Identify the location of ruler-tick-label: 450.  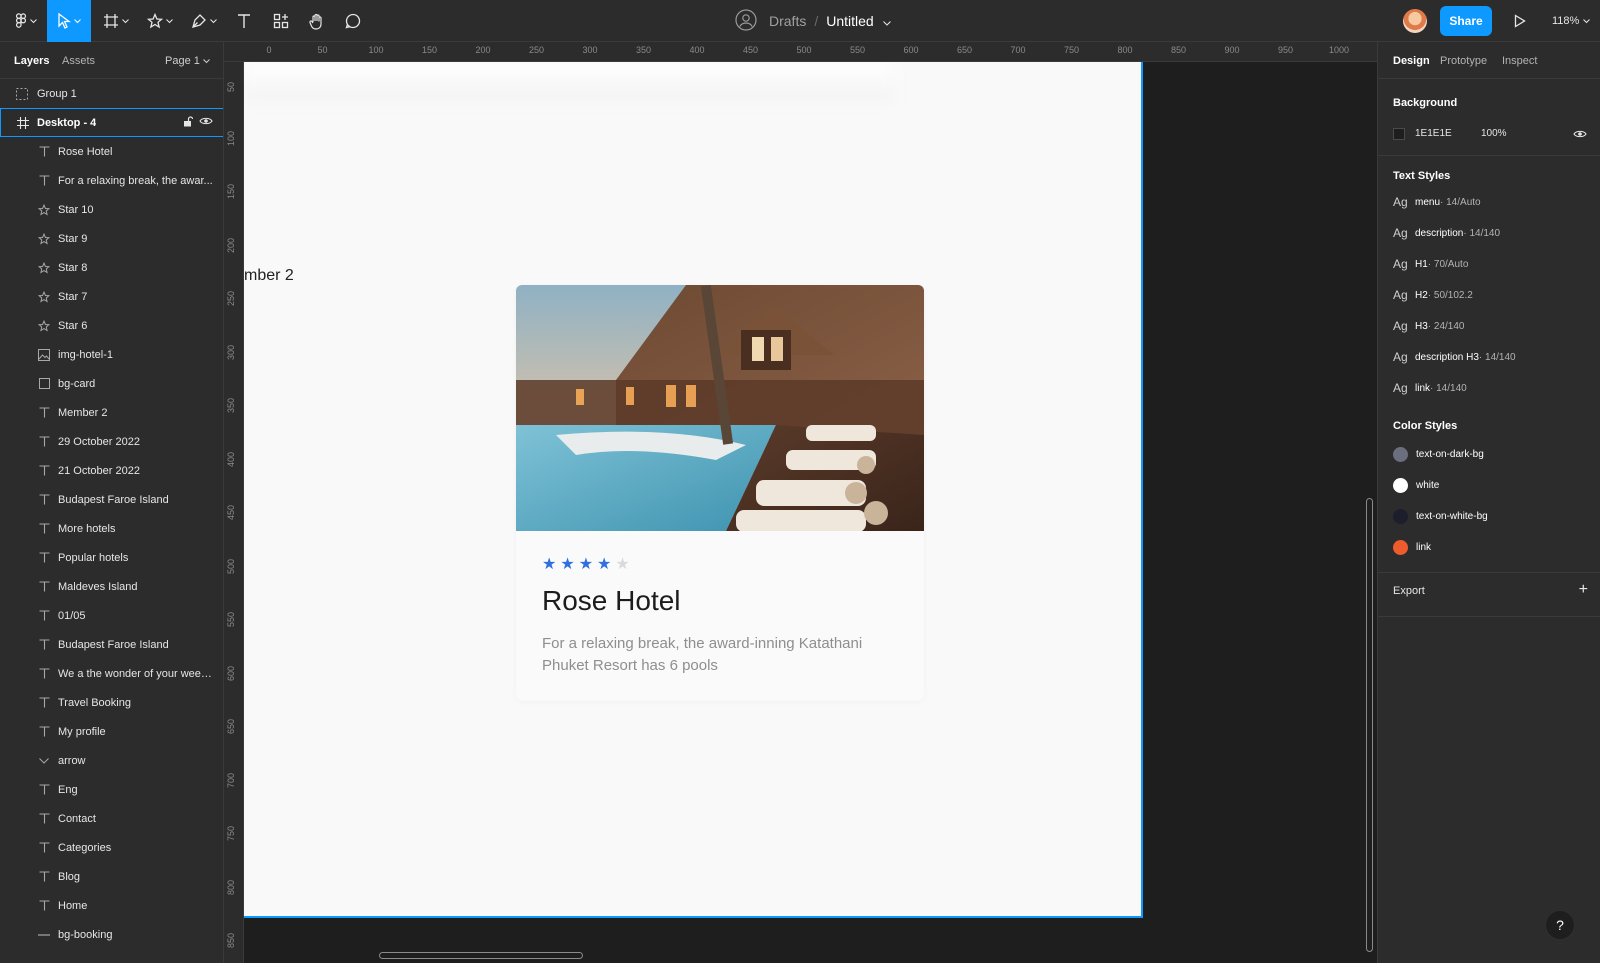
(231, 512).